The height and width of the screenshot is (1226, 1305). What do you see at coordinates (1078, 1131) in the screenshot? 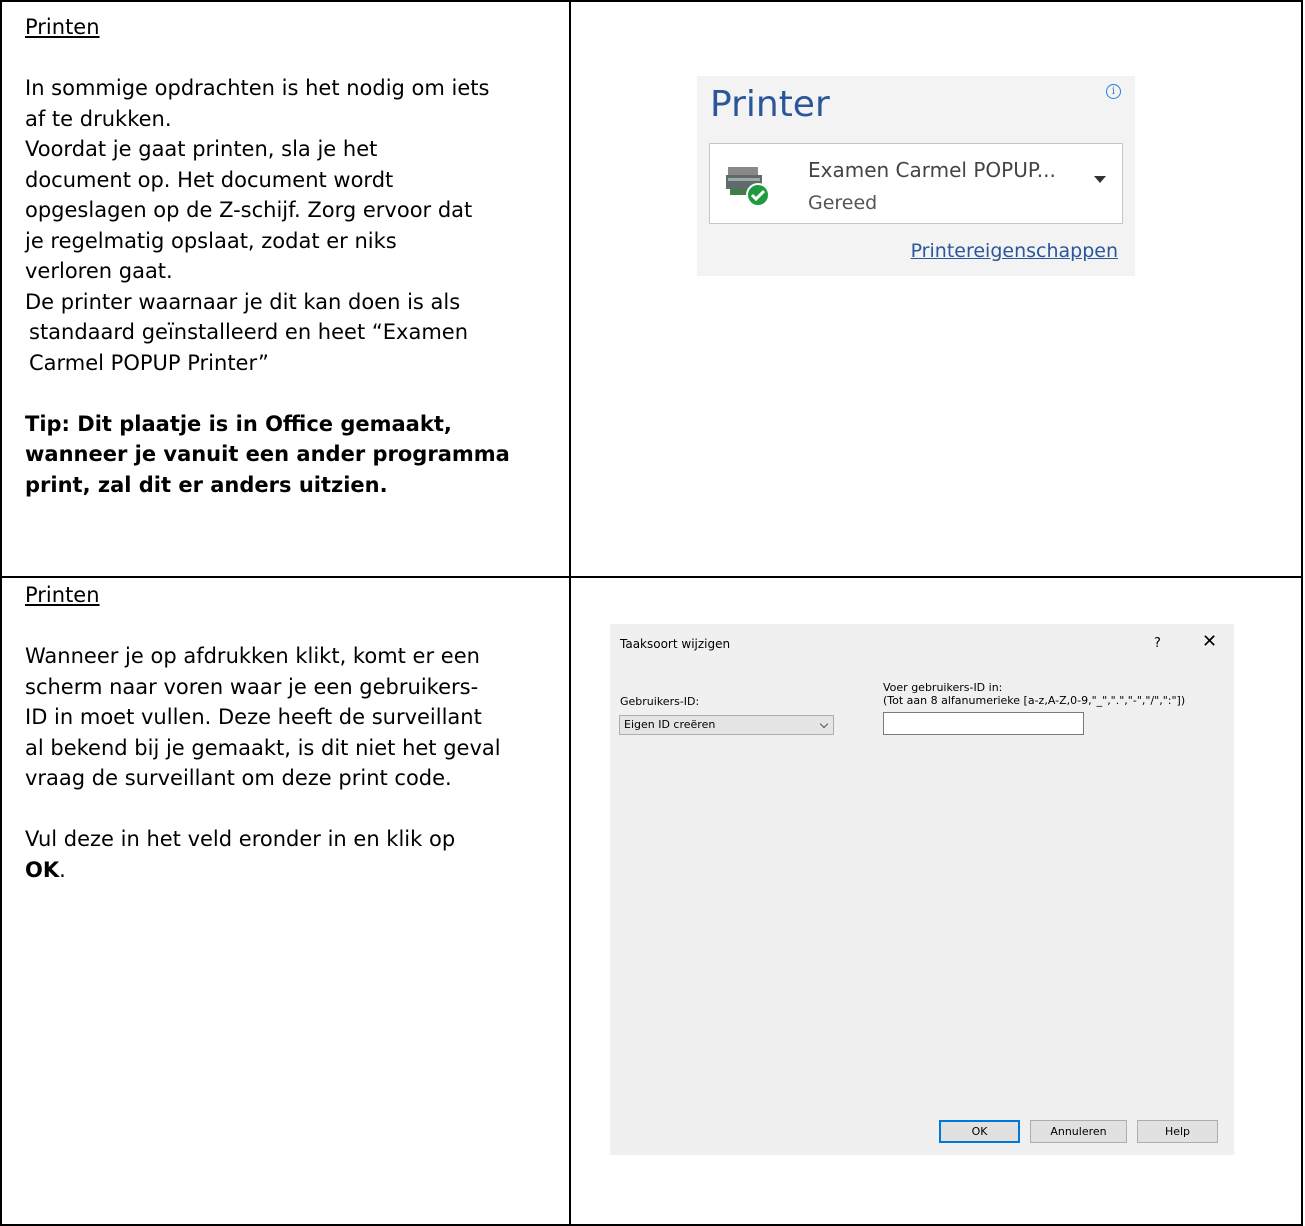
I see `cancel-button: Annuleren` at bounding box center [1078, 1131].